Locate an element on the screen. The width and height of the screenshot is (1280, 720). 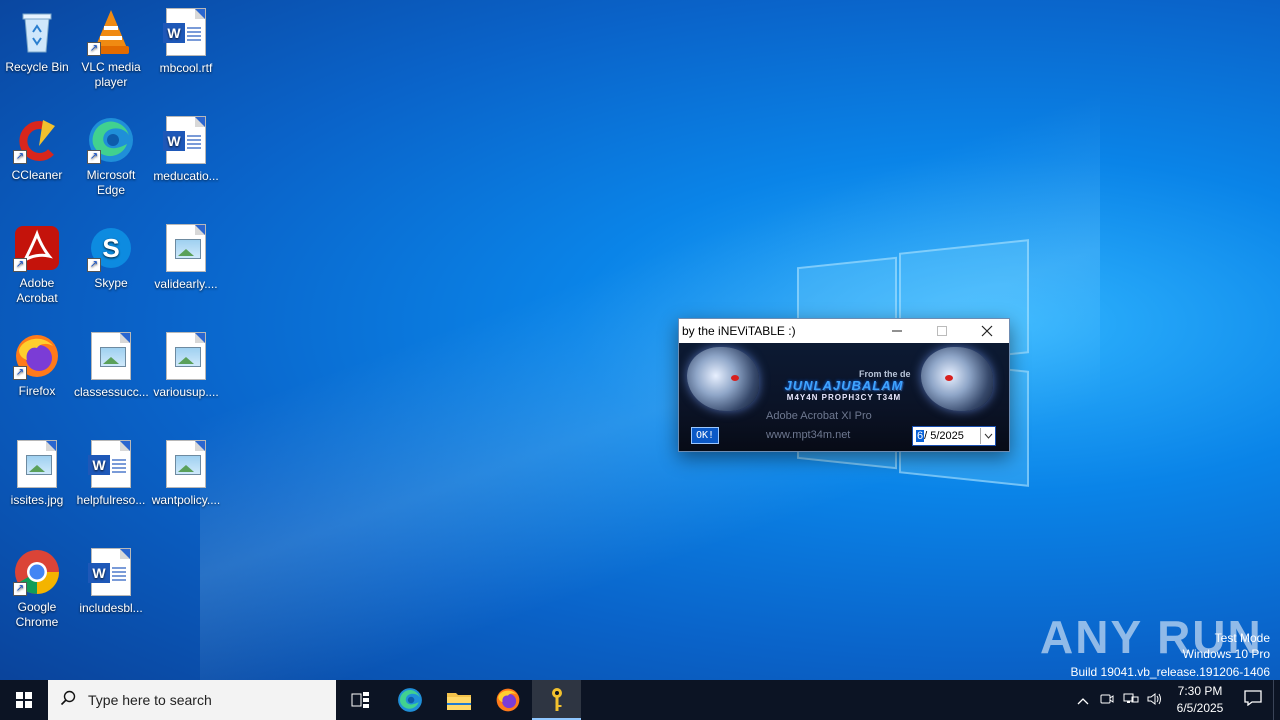
firefox-icon is located at coordinates (507, 700).